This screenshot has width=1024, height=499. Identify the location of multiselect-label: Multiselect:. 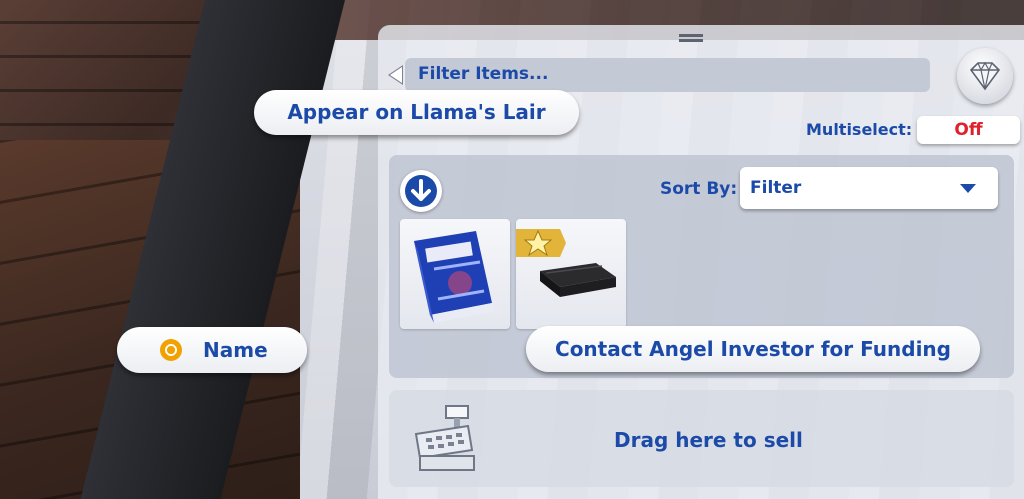
(859, 129).